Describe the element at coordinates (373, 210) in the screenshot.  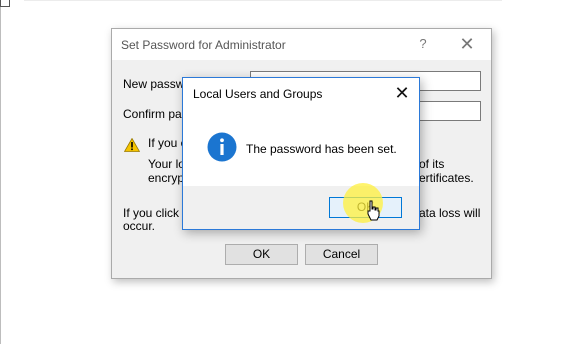
I see `hand-cursor-icon` at that location.